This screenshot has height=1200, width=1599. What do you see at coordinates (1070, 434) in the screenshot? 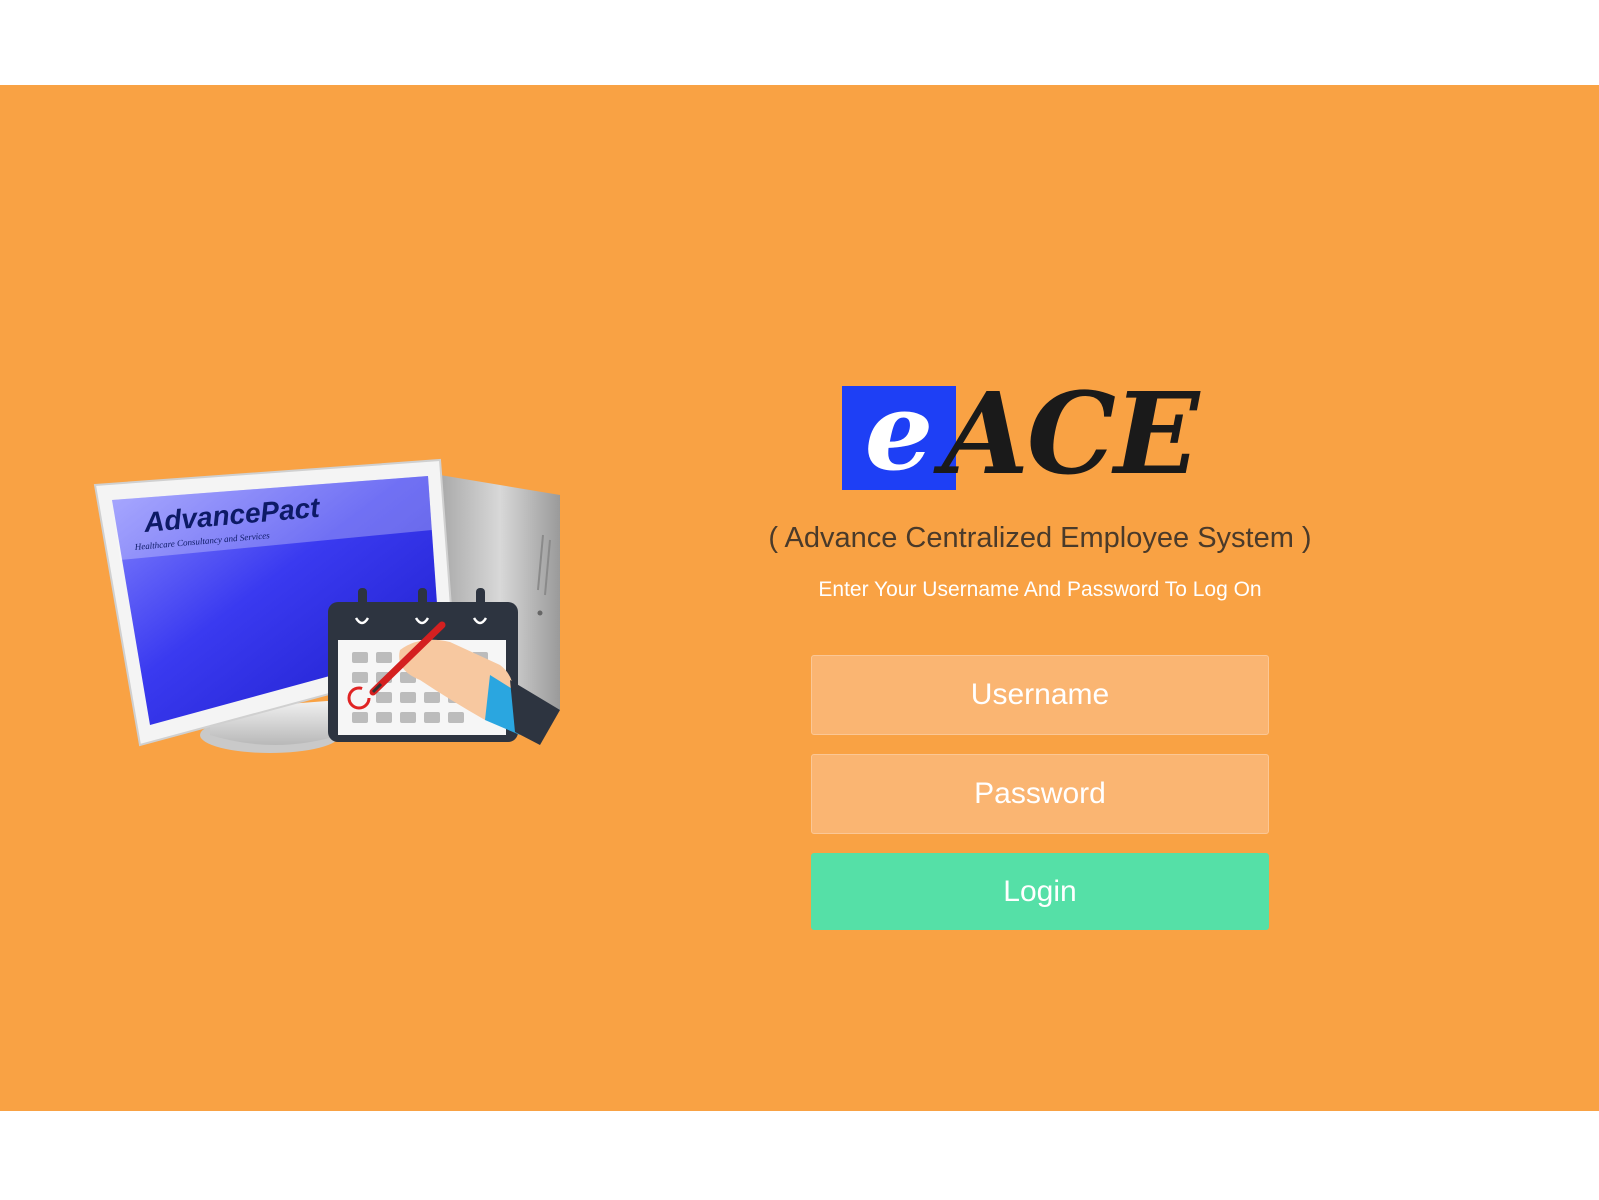
I see `logo-ace-text: ACE` at bounding box center [1070, 434].